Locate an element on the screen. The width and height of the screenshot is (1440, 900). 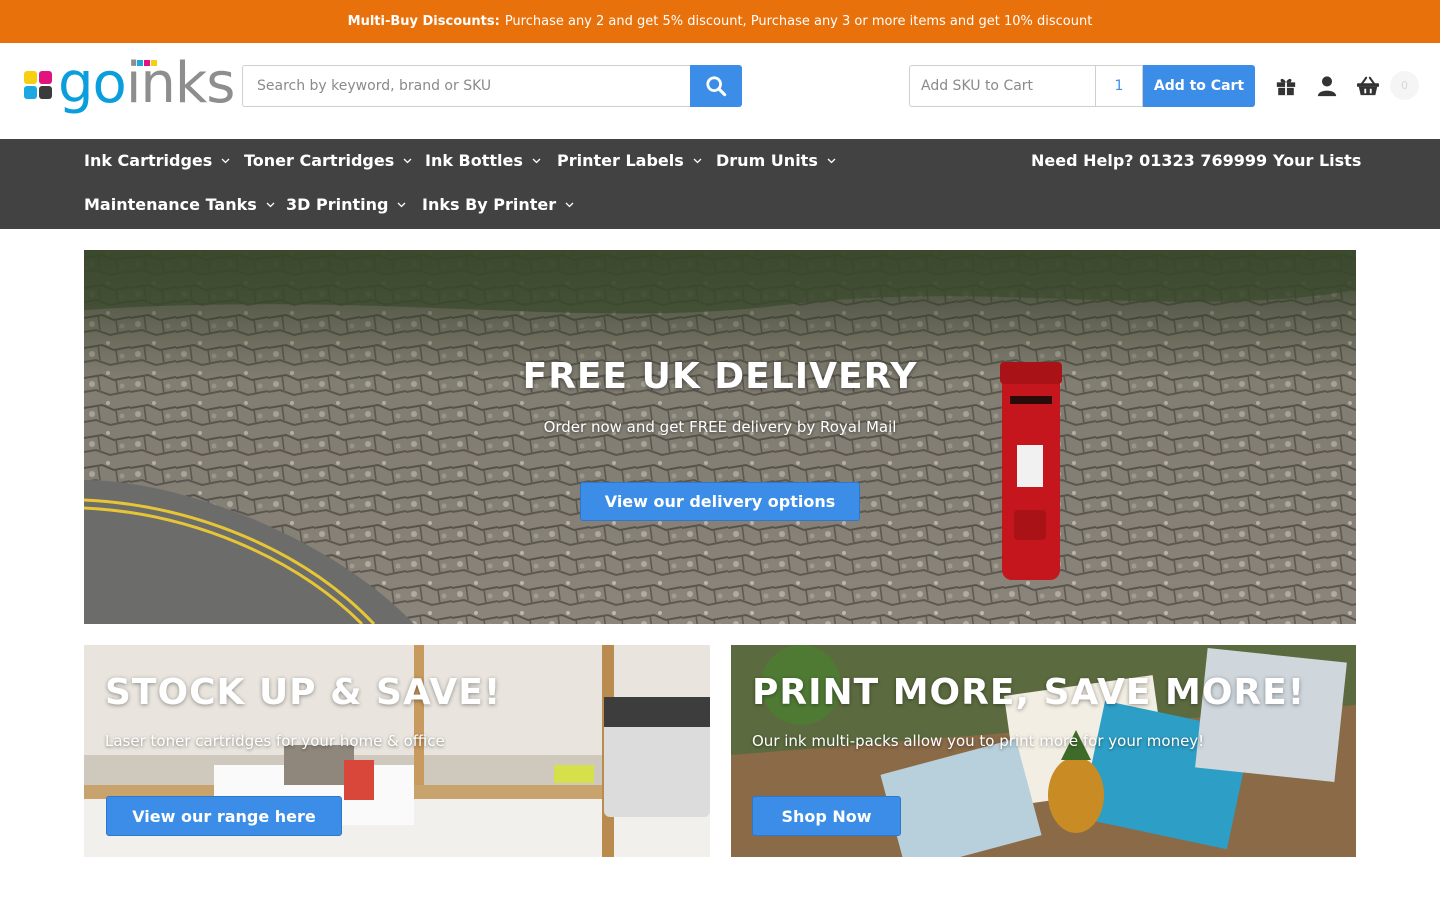
nav-item-printer-labels: Printer Labels is located at coordinates (629, 160).